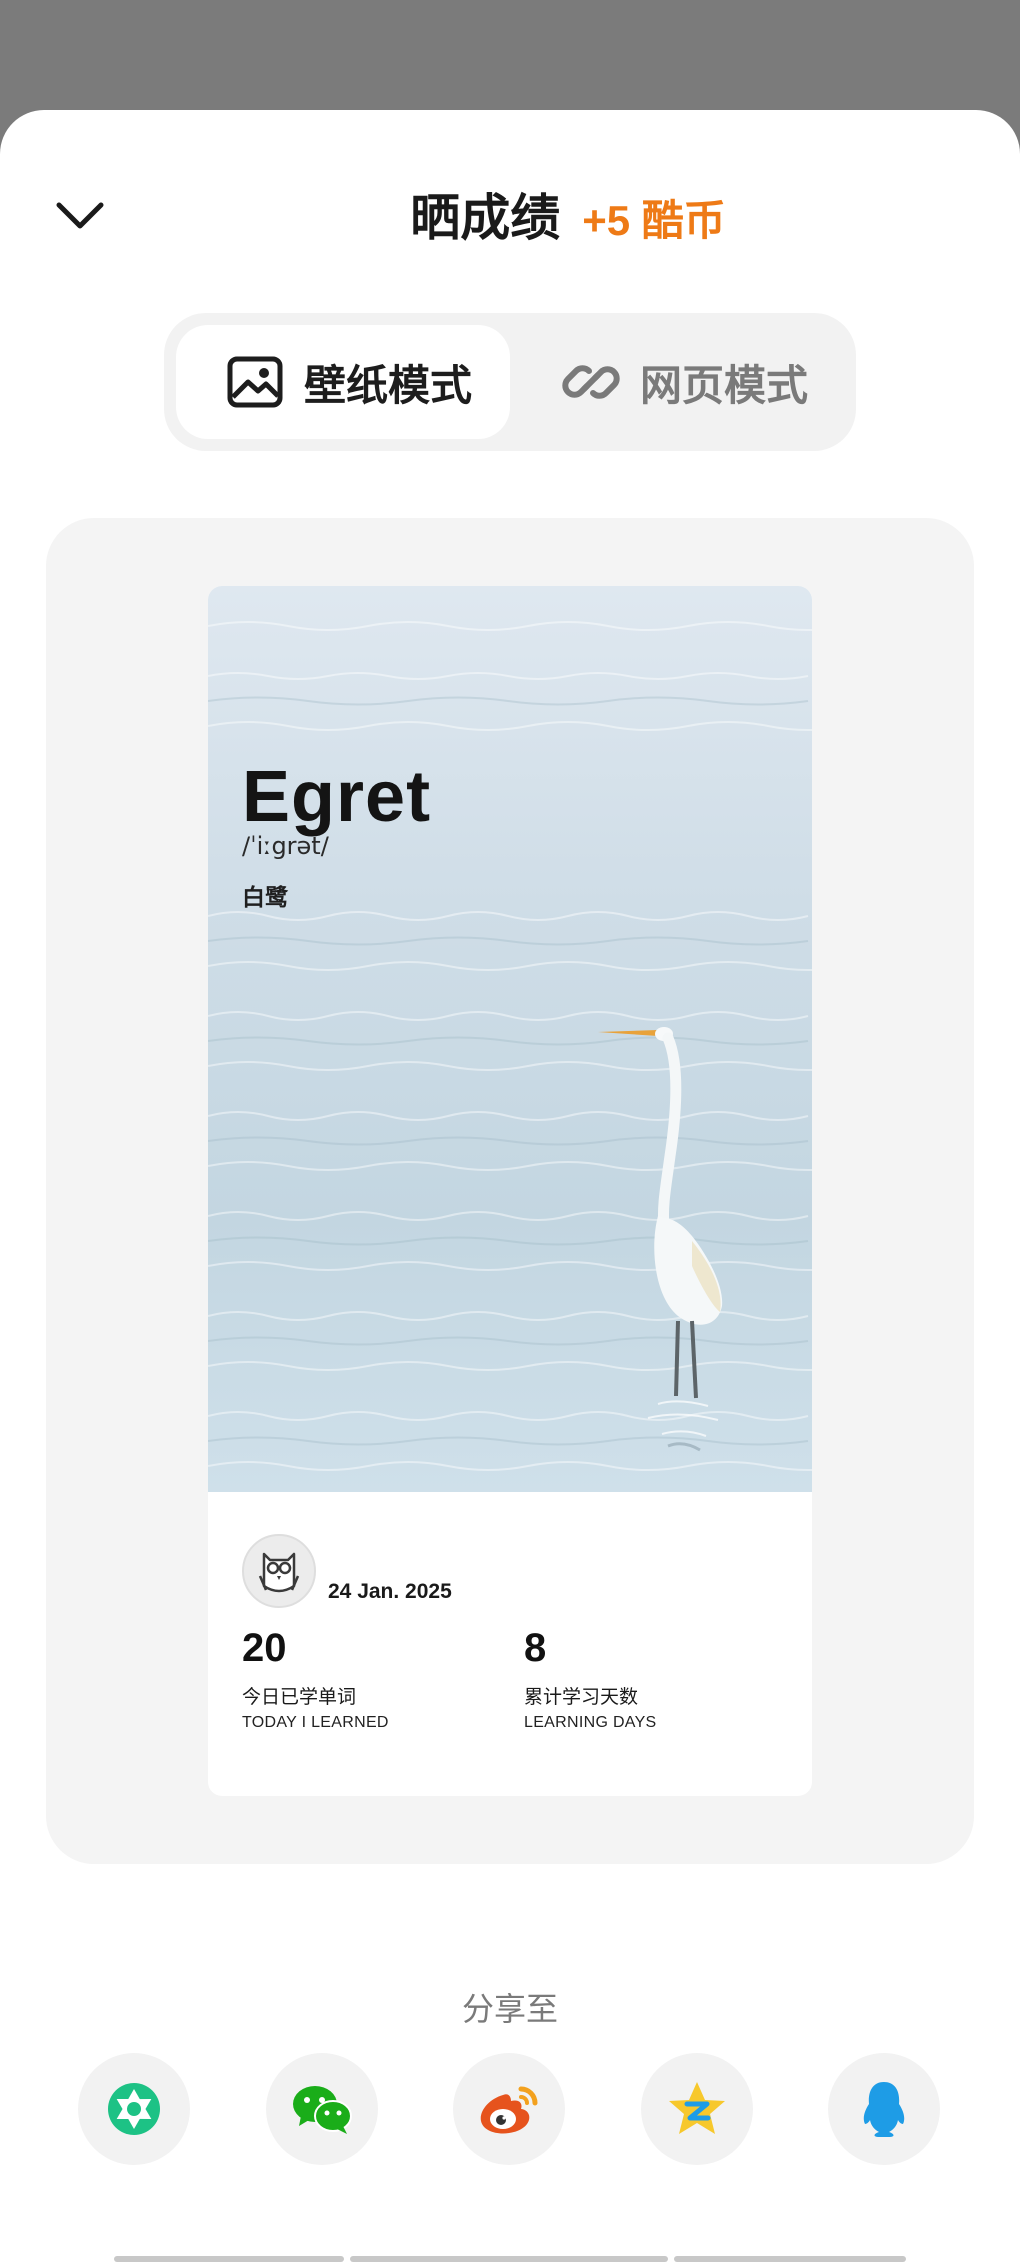  I want to click on weibo-icon, so click(509, 2110).